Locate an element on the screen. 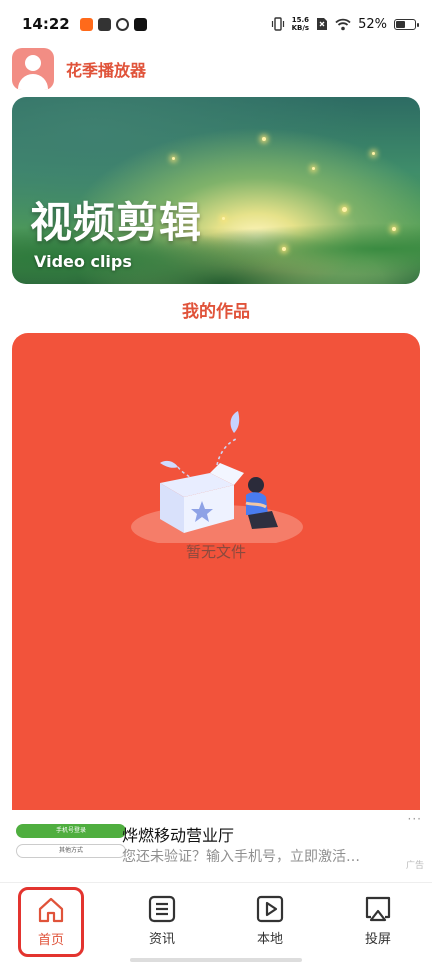 Image resolution: width=432 pixels, height=964 pixels. home-indicator is located at coordinates (216, 960).